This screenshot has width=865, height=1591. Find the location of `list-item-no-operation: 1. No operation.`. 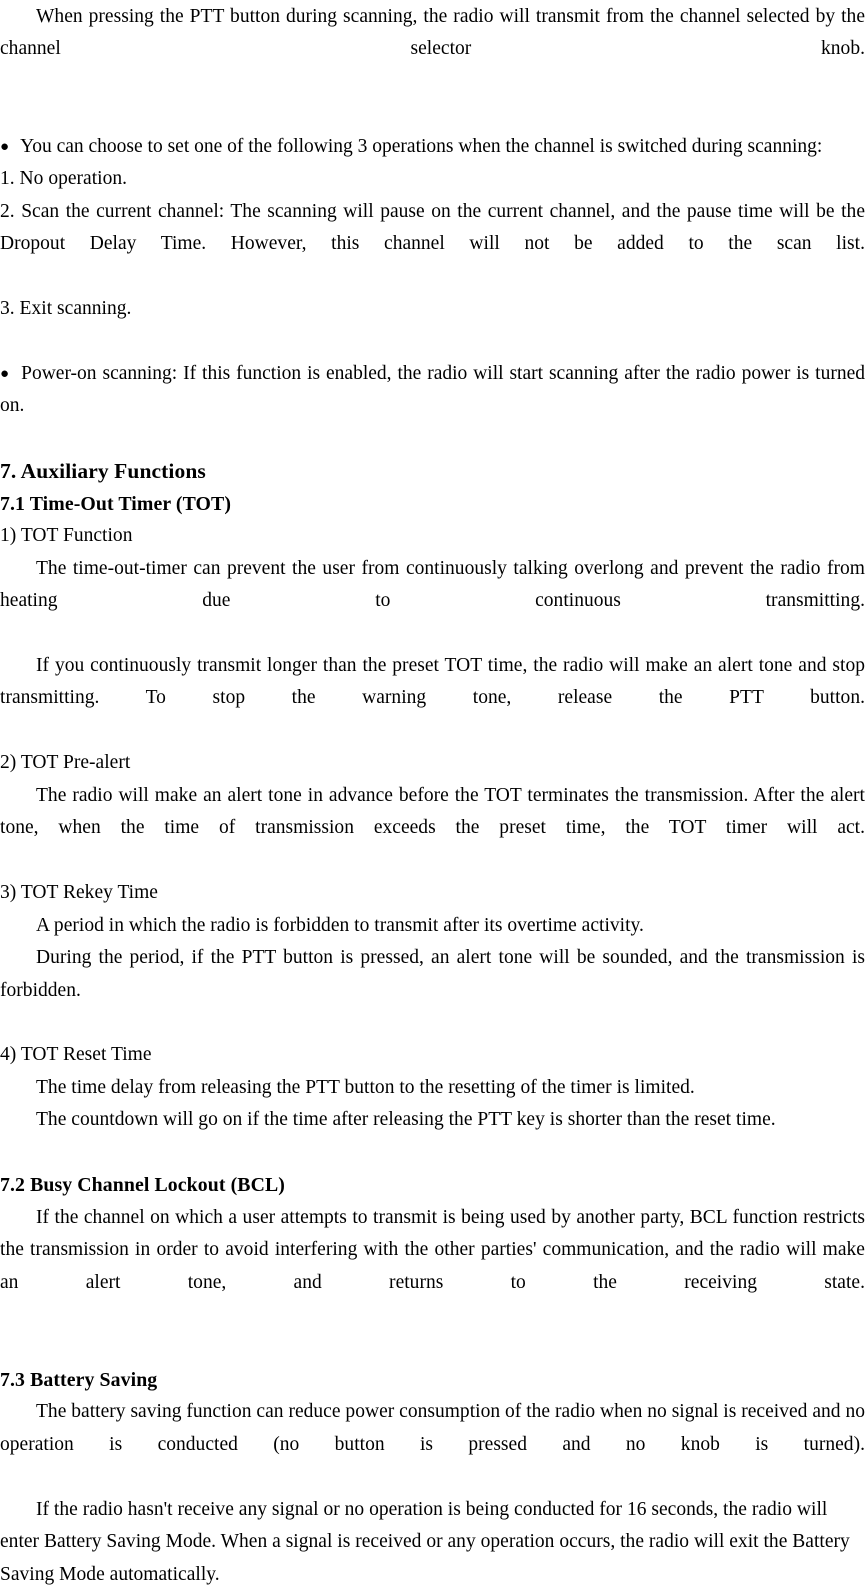

list-item-no-operation: 1. No operation. is located at coordinates (64, 179).